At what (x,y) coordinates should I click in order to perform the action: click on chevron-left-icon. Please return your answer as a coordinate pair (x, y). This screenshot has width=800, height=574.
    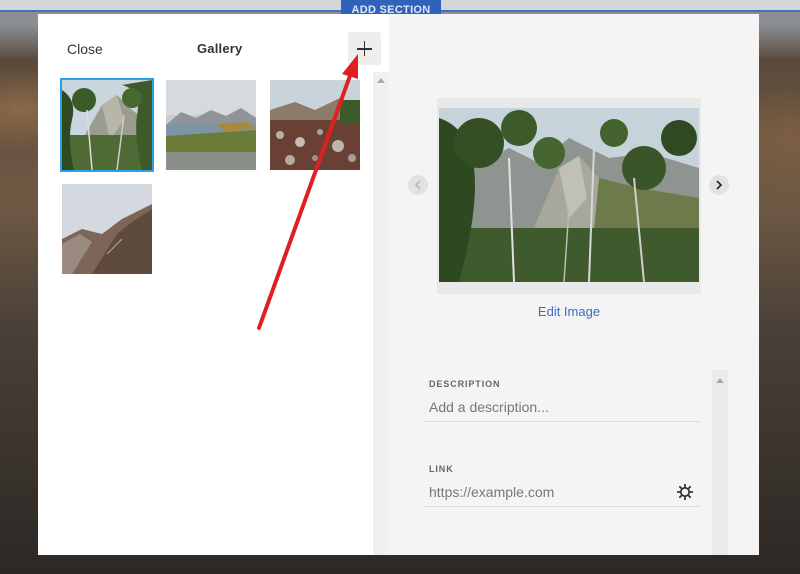
    Looking at the image, I should click on (417, 185).